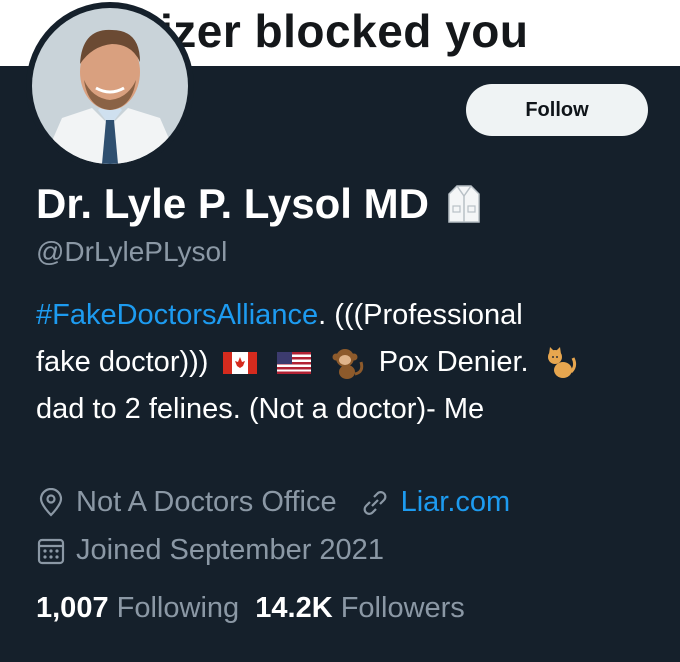  Describe the element at coordinates (250, 608) in the screenshot. I see `profile-follow-counts: 1,007 Following 14.2K Followers` at that location.